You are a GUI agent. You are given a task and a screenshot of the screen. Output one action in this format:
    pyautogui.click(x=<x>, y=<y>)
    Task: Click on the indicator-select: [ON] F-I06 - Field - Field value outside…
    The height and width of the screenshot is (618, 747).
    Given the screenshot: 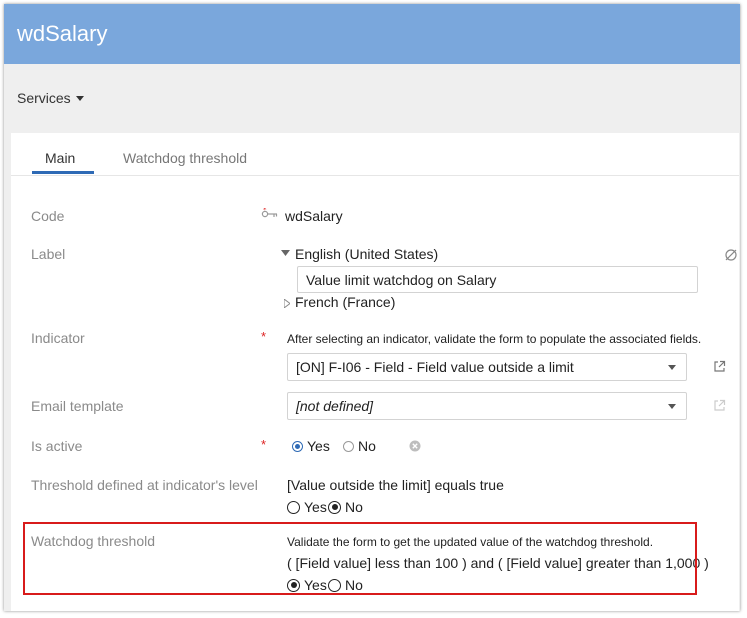 What is the action you would take?
    pyautogui.click(x=487, y=367)
    